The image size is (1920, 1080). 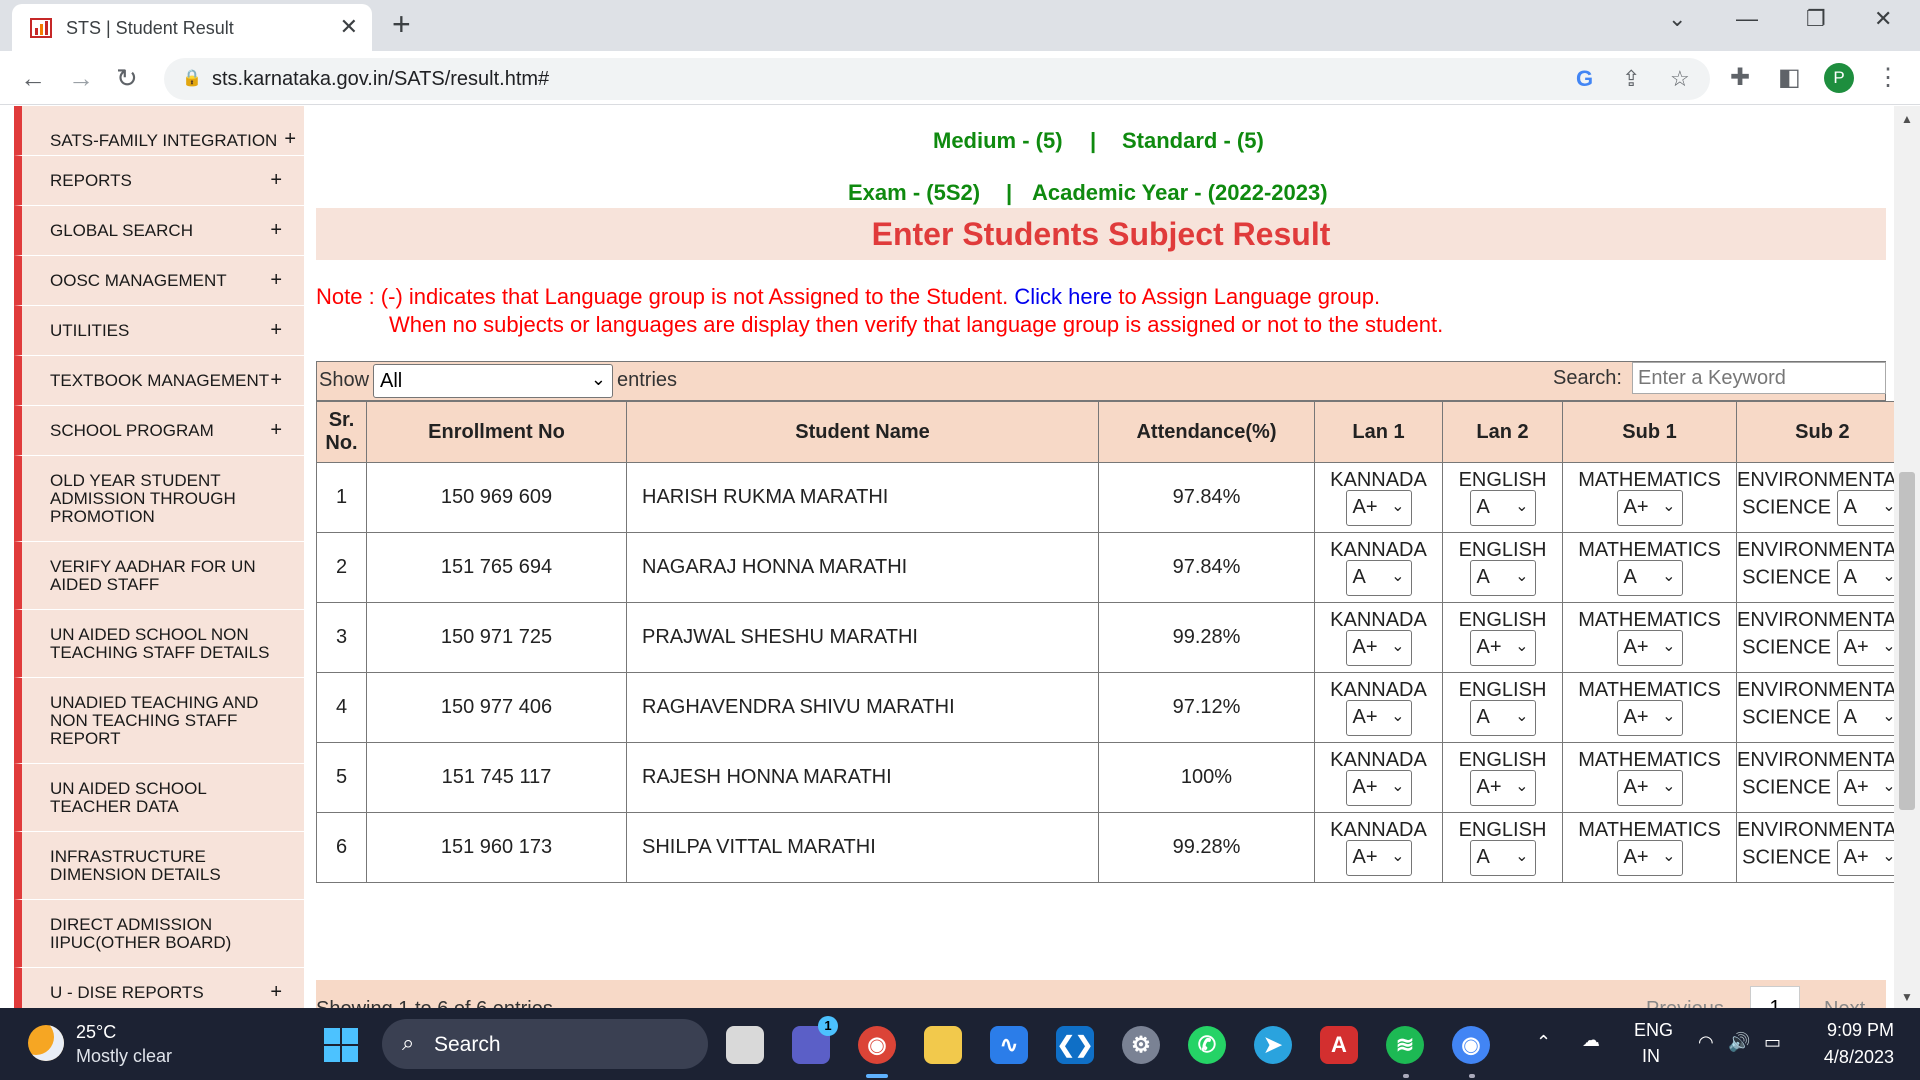 I want to click on onedrive-icon: ☁, so click(x=1591, y=1040).